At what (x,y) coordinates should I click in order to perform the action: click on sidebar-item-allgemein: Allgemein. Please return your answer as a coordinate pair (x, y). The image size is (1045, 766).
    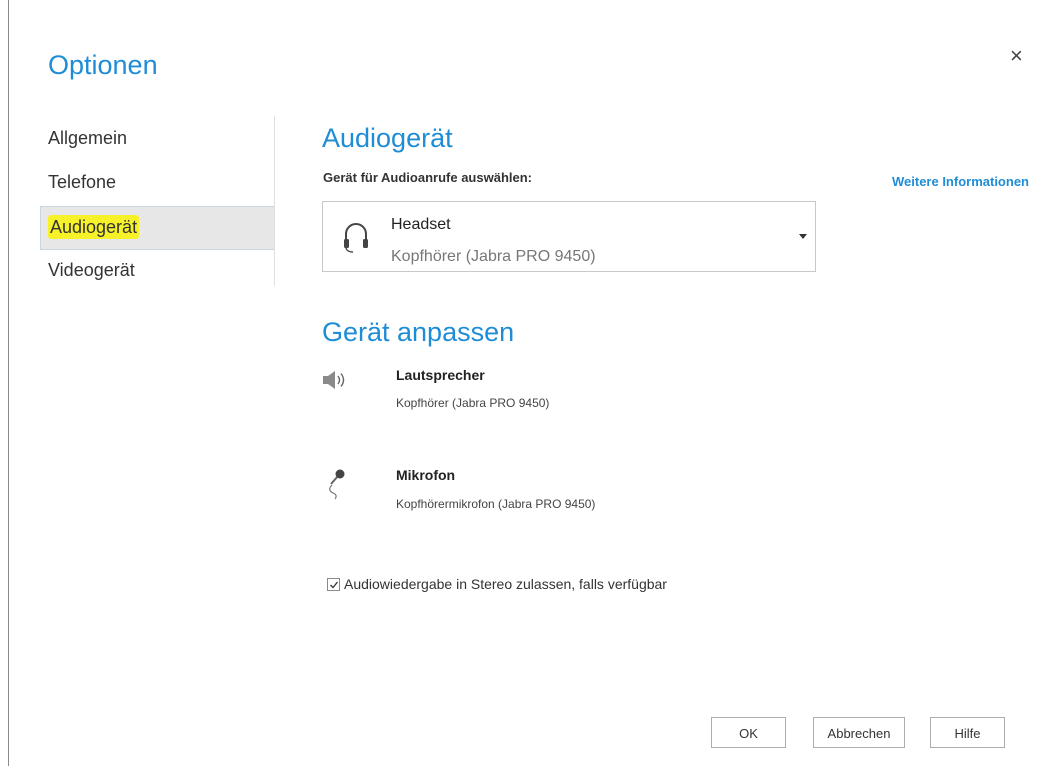
    Looking at the image, I should click on (157, 140).